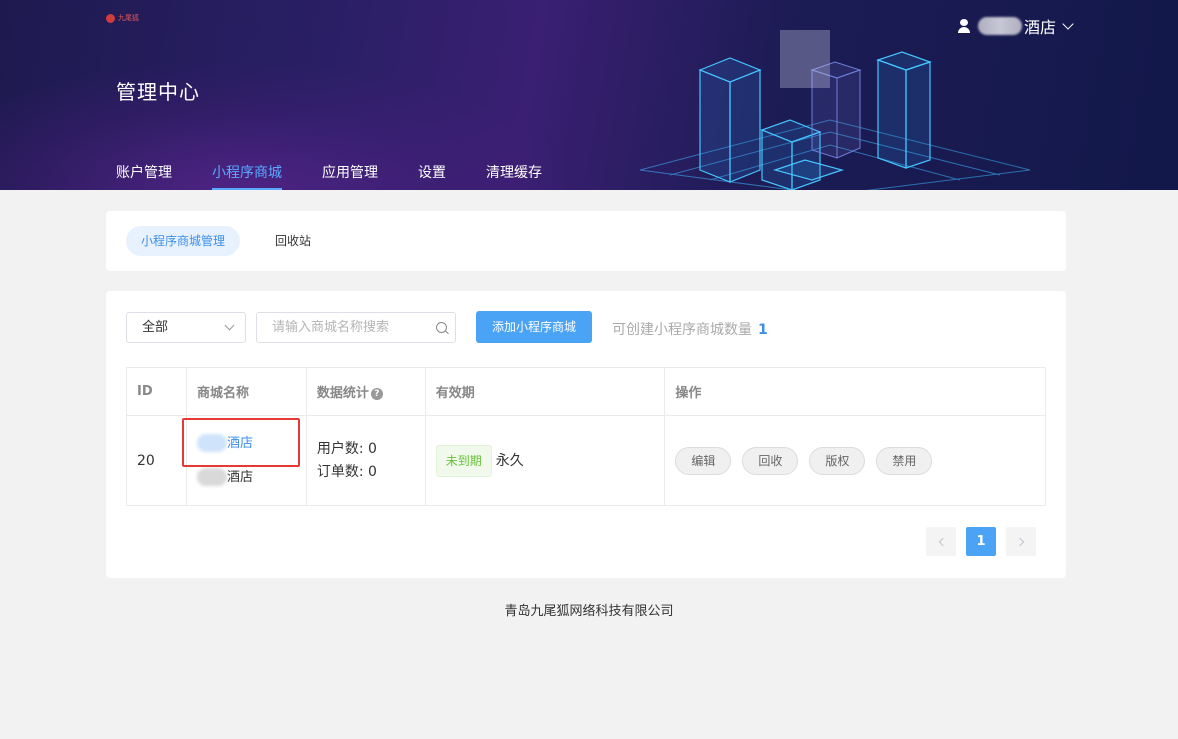 The height and width of the screenshot is (739, 1178). What do you see at coordinates (432, 176) in the screenshot?
I see `nav-settings: 设置` at bounding box center [432, 176].